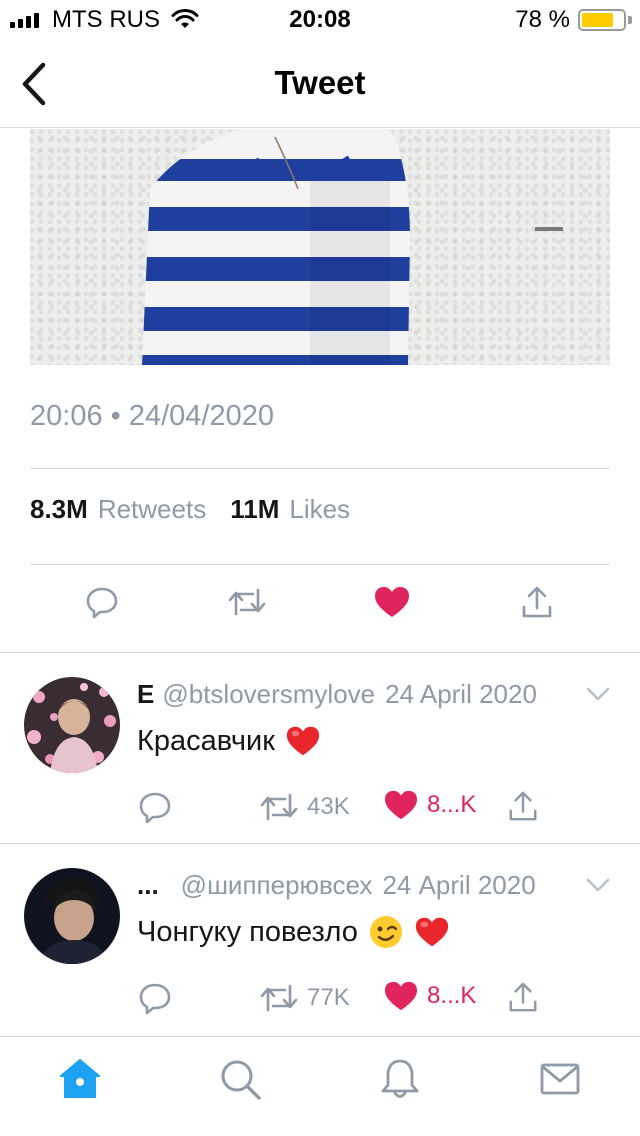 The height and width of the screenshot is (1136, 640). I want to click on retweets-count: 8.3M, so click(59, 509).